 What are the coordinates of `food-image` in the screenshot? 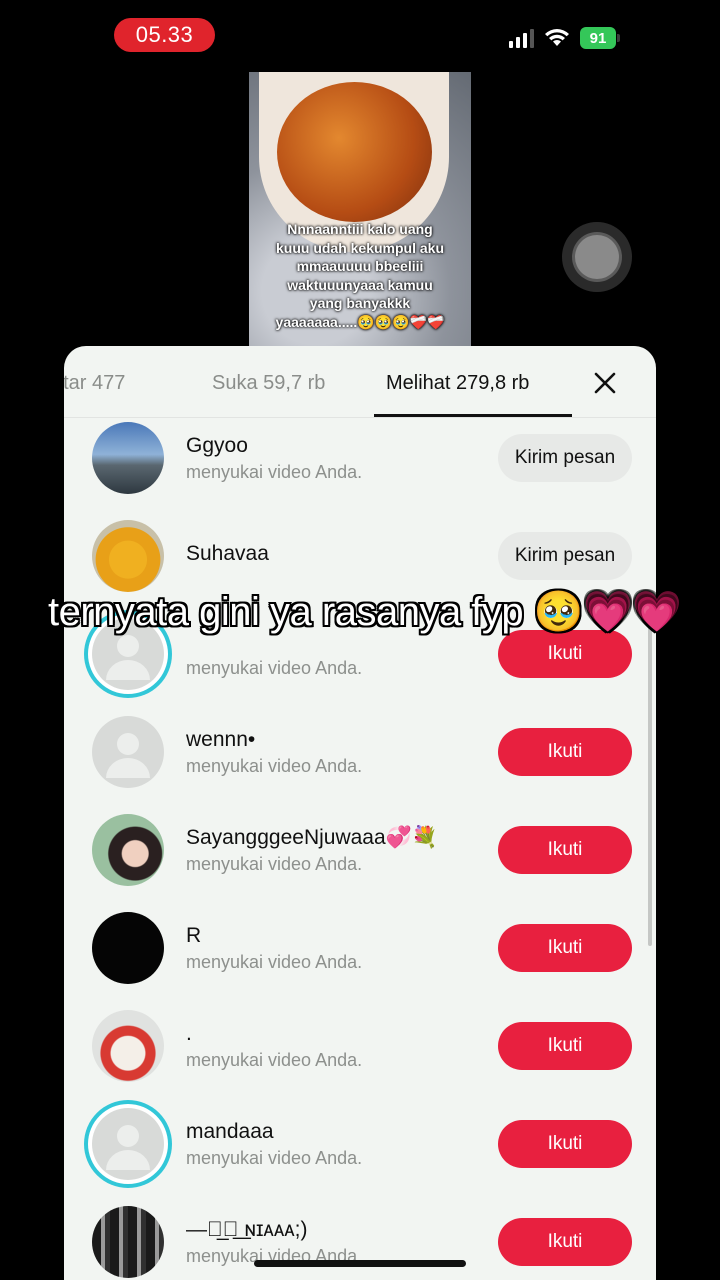 It's located at (354, 152).